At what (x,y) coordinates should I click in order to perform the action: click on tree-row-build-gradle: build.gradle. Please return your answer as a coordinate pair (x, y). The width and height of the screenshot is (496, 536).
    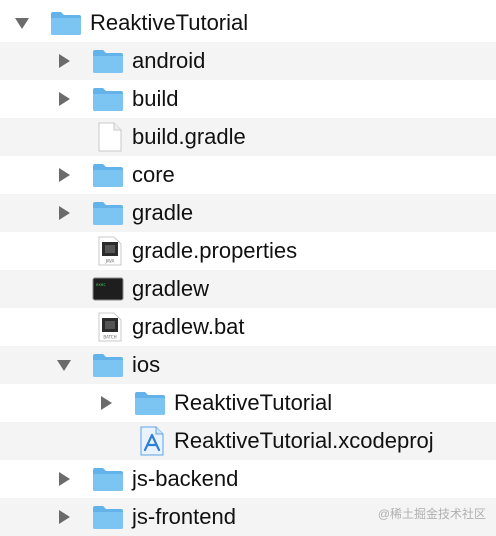
    Looking at the image, I should click on (248, 137).